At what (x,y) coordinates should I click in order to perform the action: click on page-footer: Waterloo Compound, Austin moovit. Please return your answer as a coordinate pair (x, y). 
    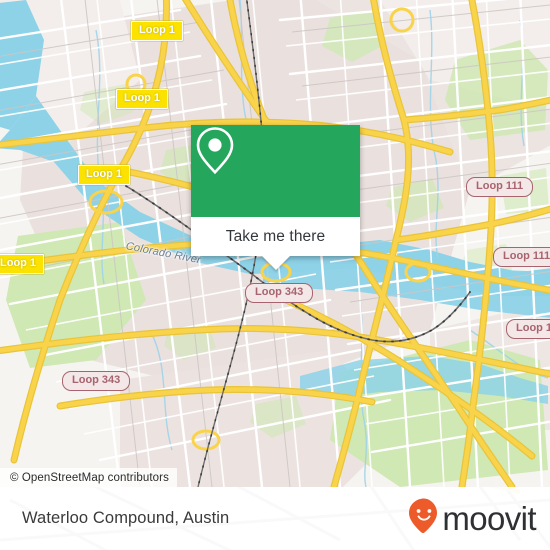
    Looking at the image, I should click on (275, 518).